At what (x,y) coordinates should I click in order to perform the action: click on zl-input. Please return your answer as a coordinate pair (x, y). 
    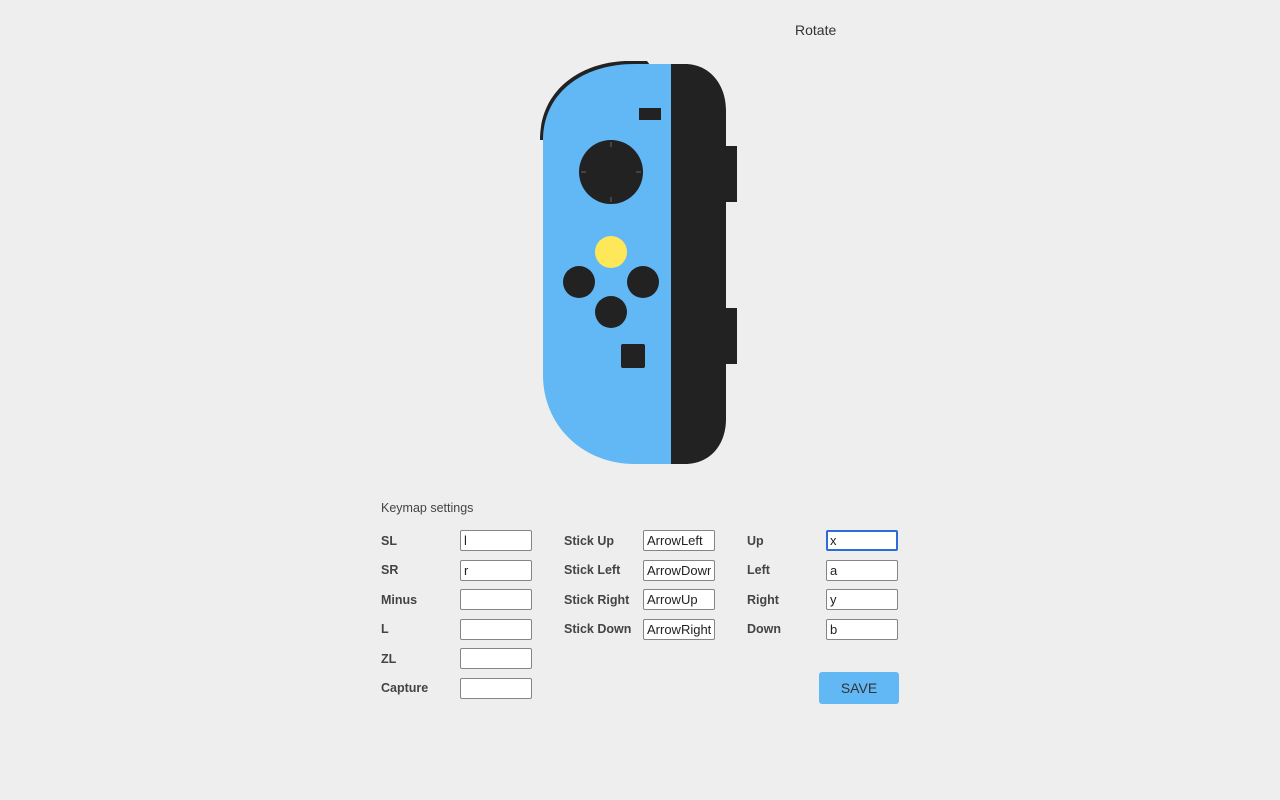
    Looking at the image, I should click on (496, 659).